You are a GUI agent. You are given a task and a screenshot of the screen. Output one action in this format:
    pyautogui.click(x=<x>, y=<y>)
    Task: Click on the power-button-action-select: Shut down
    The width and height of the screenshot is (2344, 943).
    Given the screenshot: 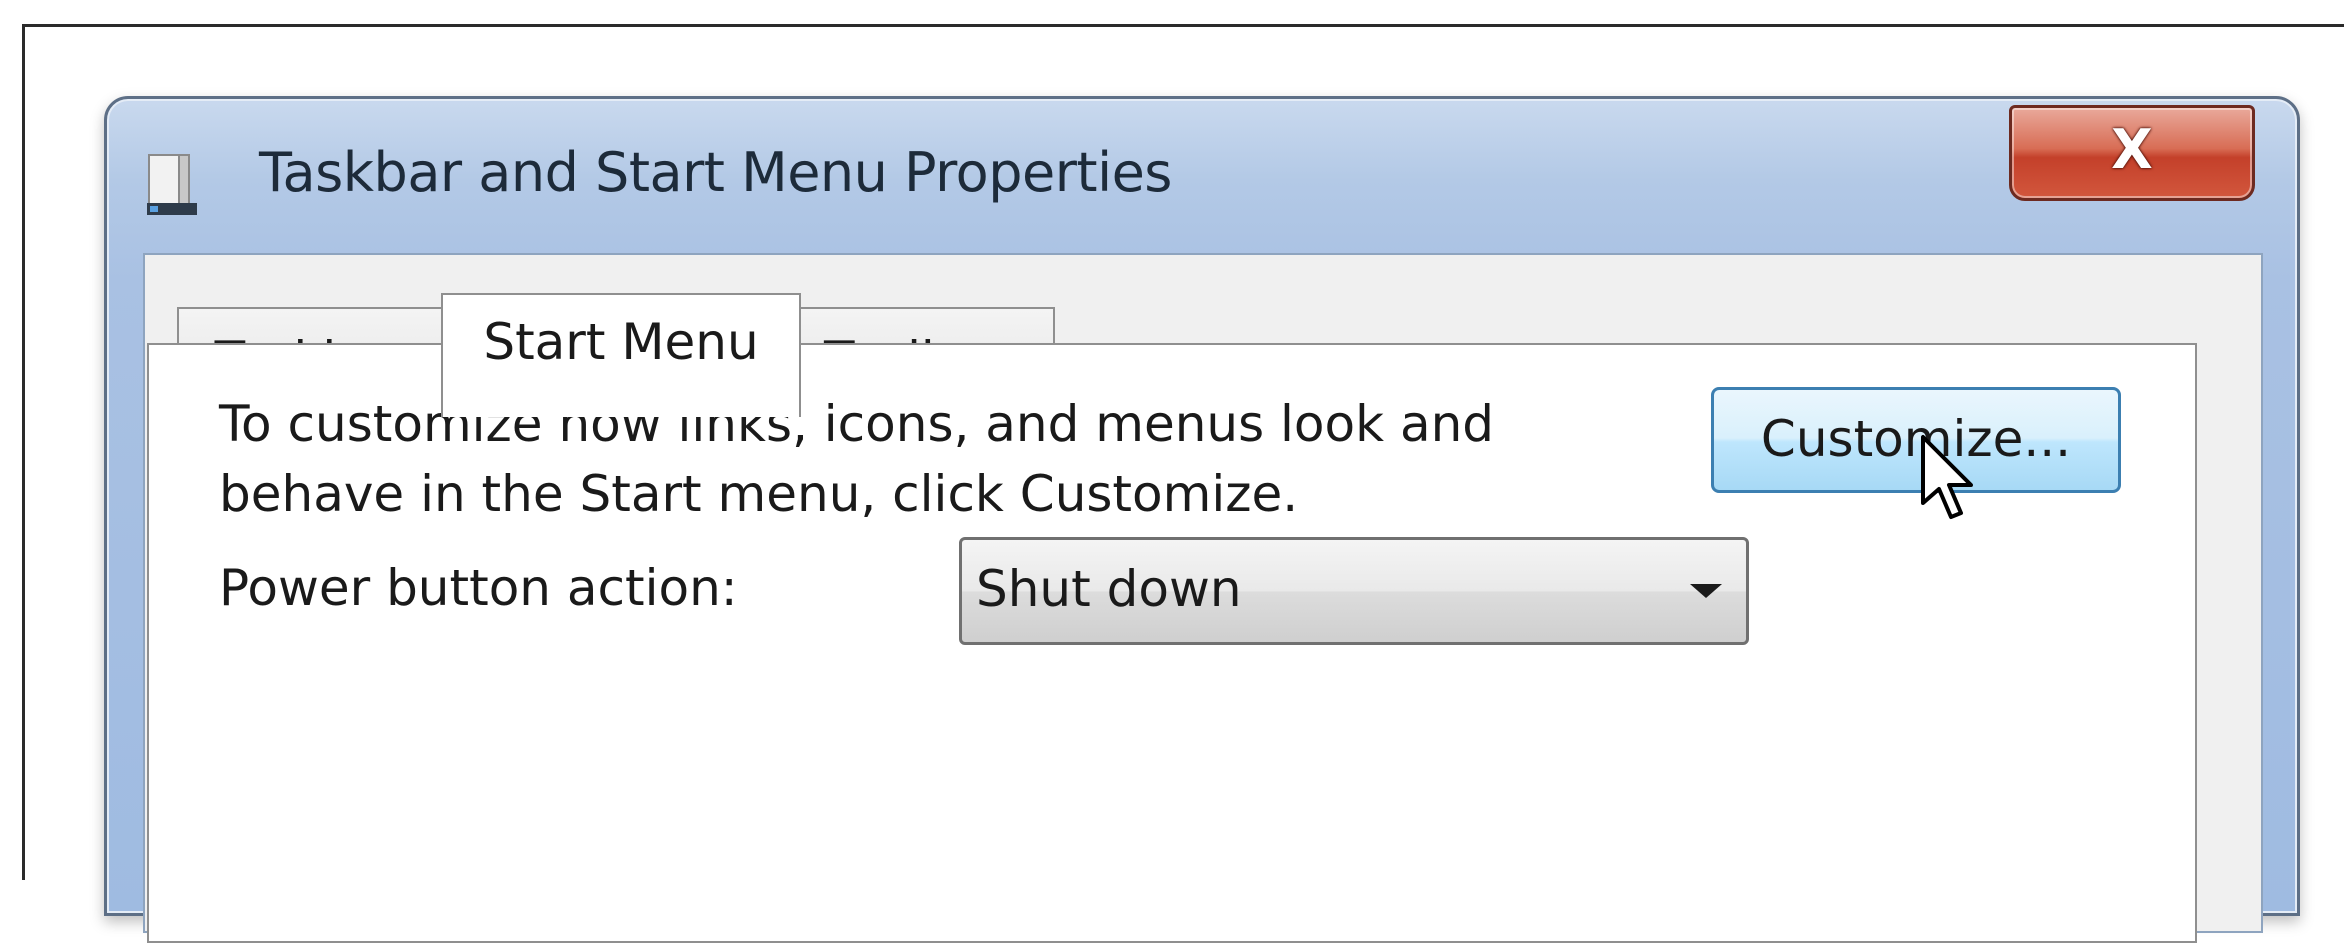 What is the action you would take?
    pyautogui.click(x=1354, y=591)
    